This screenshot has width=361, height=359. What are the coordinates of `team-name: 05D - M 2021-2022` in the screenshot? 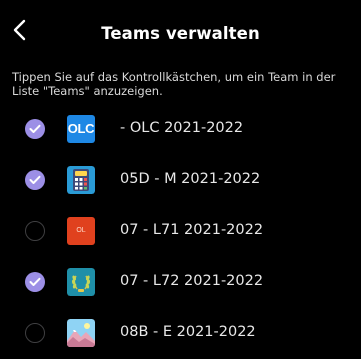 It's located at (190, 179).